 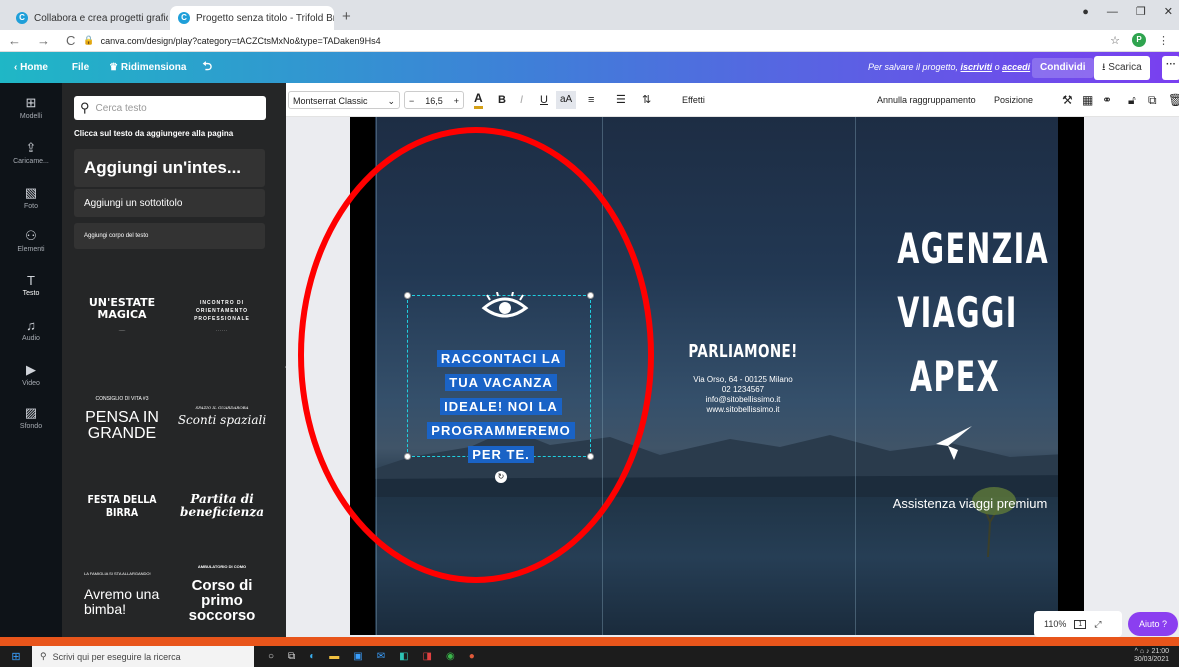 I want to click on system-tray: ^ ⌂ ♪ 21:00 30/03/2021, so click(x=1151, y=656).